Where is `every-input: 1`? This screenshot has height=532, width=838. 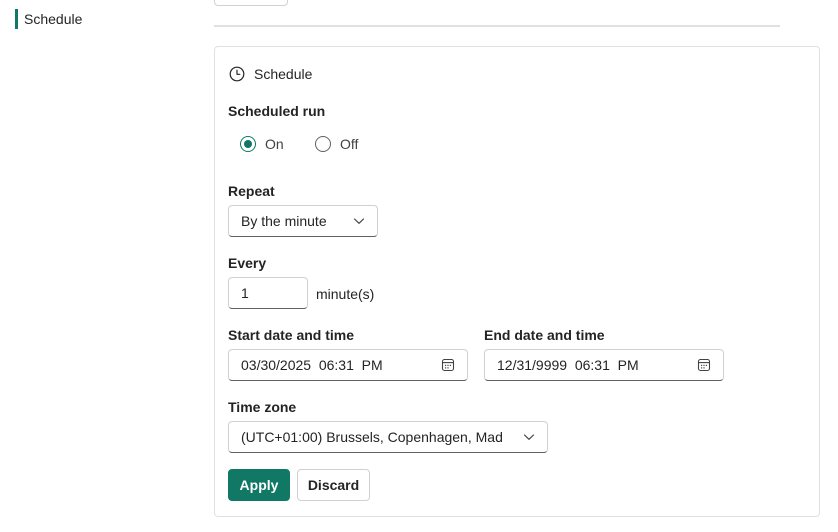 every-input: 1 is located at coordinates (268, 293).